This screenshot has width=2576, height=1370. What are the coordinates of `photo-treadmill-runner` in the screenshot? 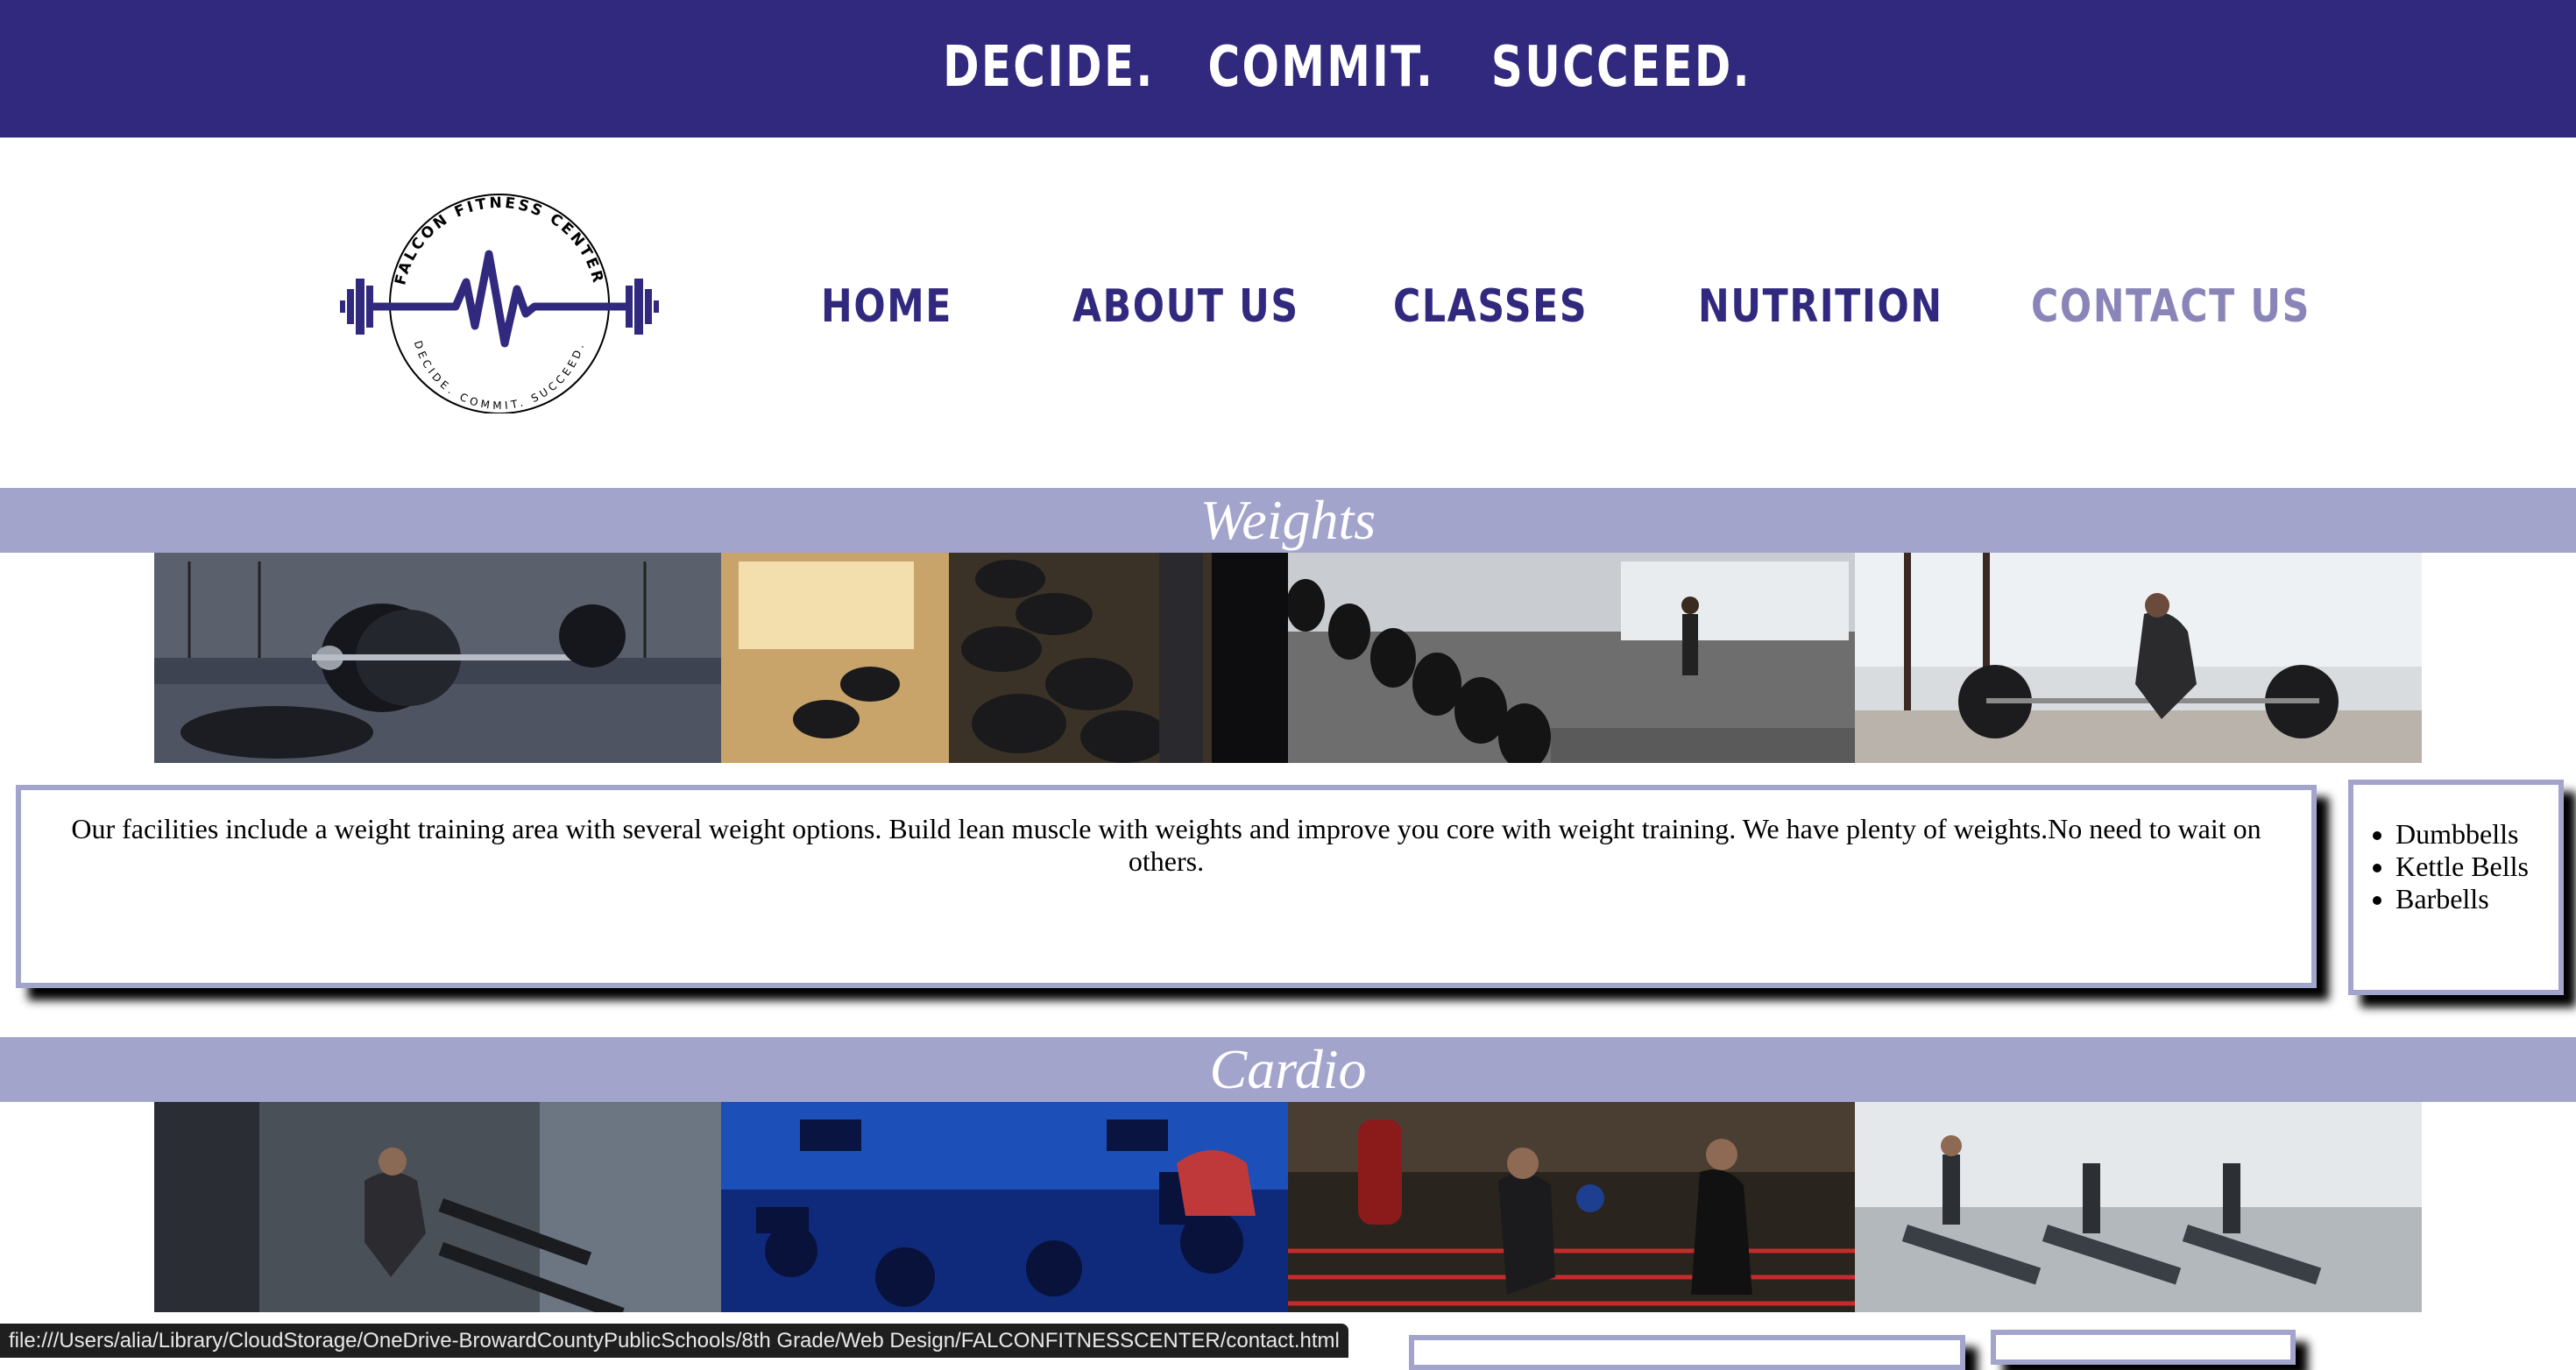 It's located at (437, 1207).